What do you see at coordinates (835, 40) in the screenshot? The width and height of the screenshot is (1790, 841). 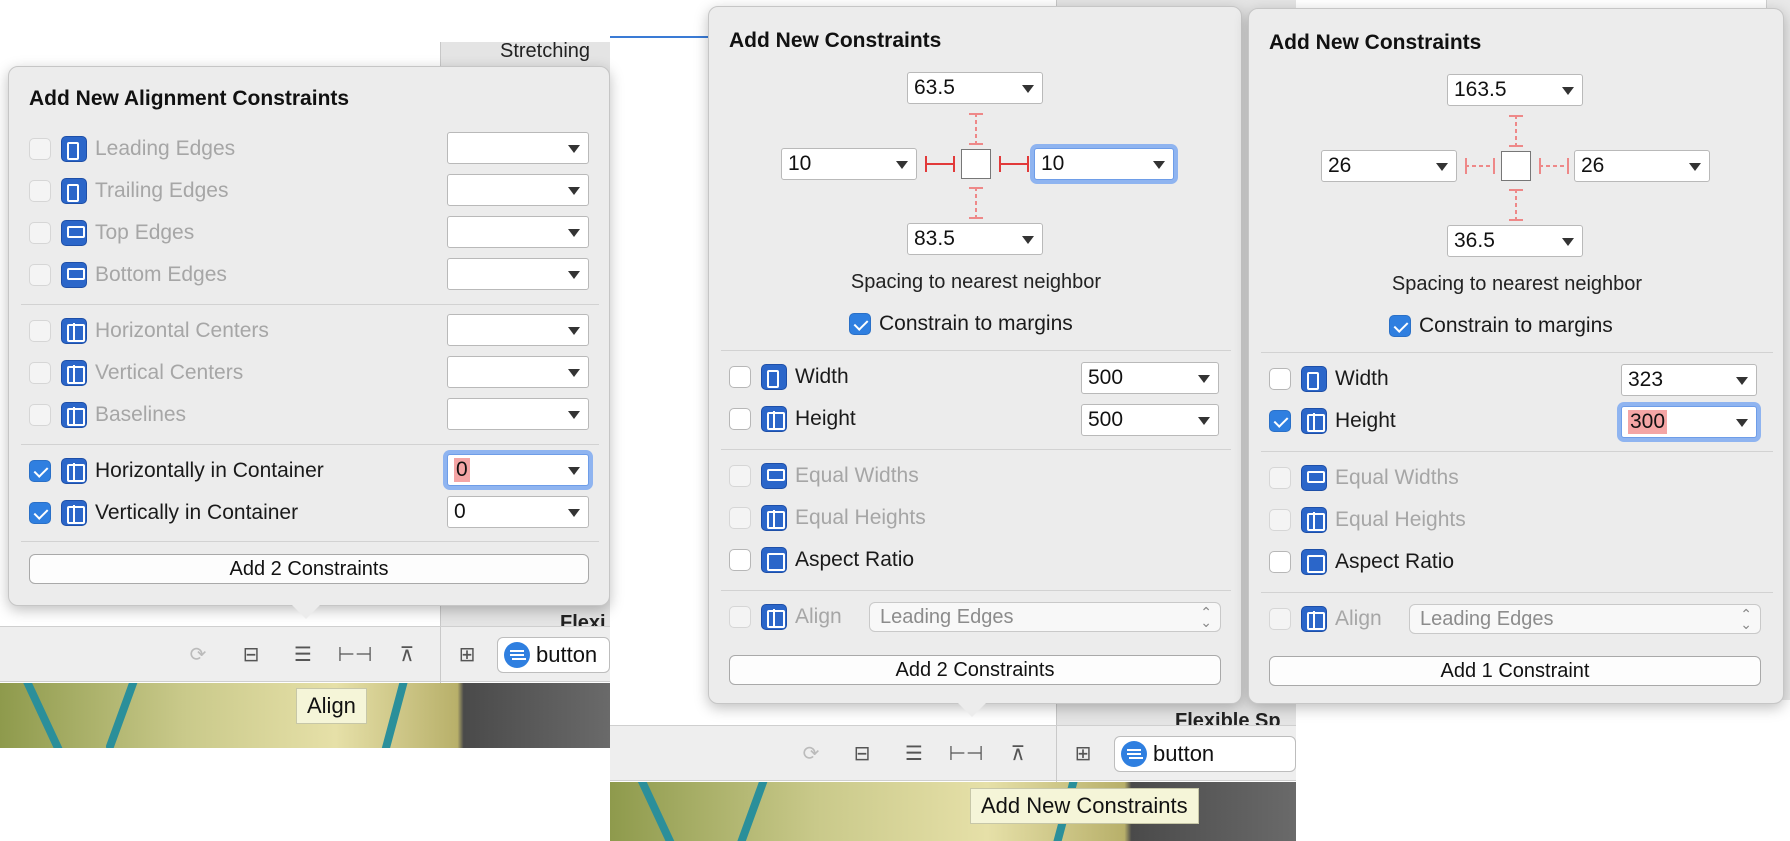 I see `panel-title: Add New Constraints` at bounding box center [835, 40].